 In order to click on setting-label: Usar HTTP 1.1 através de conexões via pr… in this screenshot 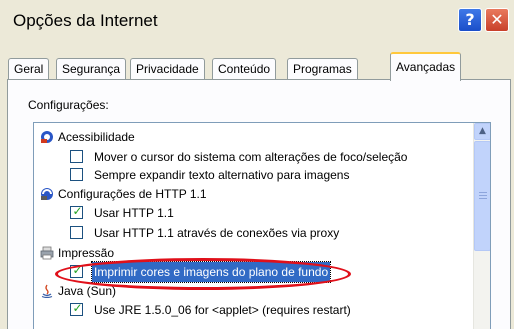, I will do `click(217, 233)`.